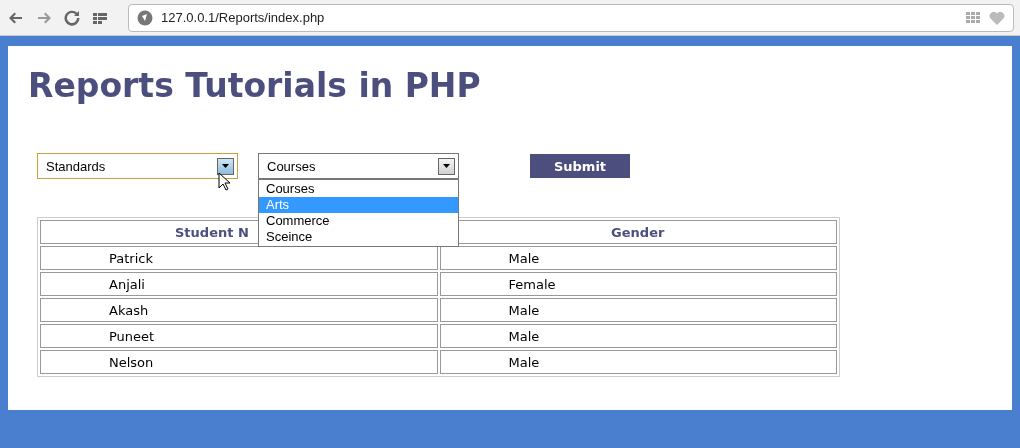  Describe the element at coordinates (239, 362) in the screenshot. I see `table-cell: Nelson` at that location.